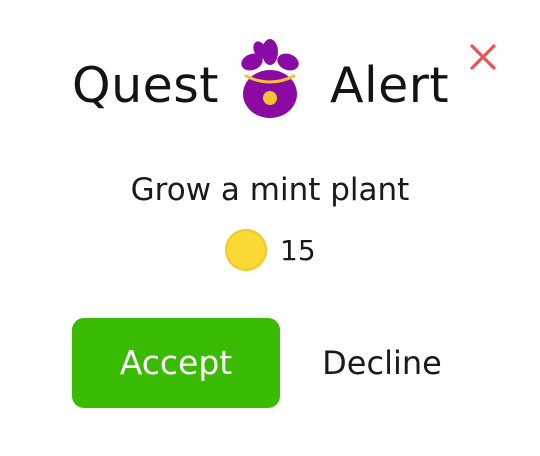 Image resolution: width=540 pixels, height=456 pixels. Describe the element at coordinates (390, 85) in the screenshot. I see `title-word-alert: Alert` at that location.